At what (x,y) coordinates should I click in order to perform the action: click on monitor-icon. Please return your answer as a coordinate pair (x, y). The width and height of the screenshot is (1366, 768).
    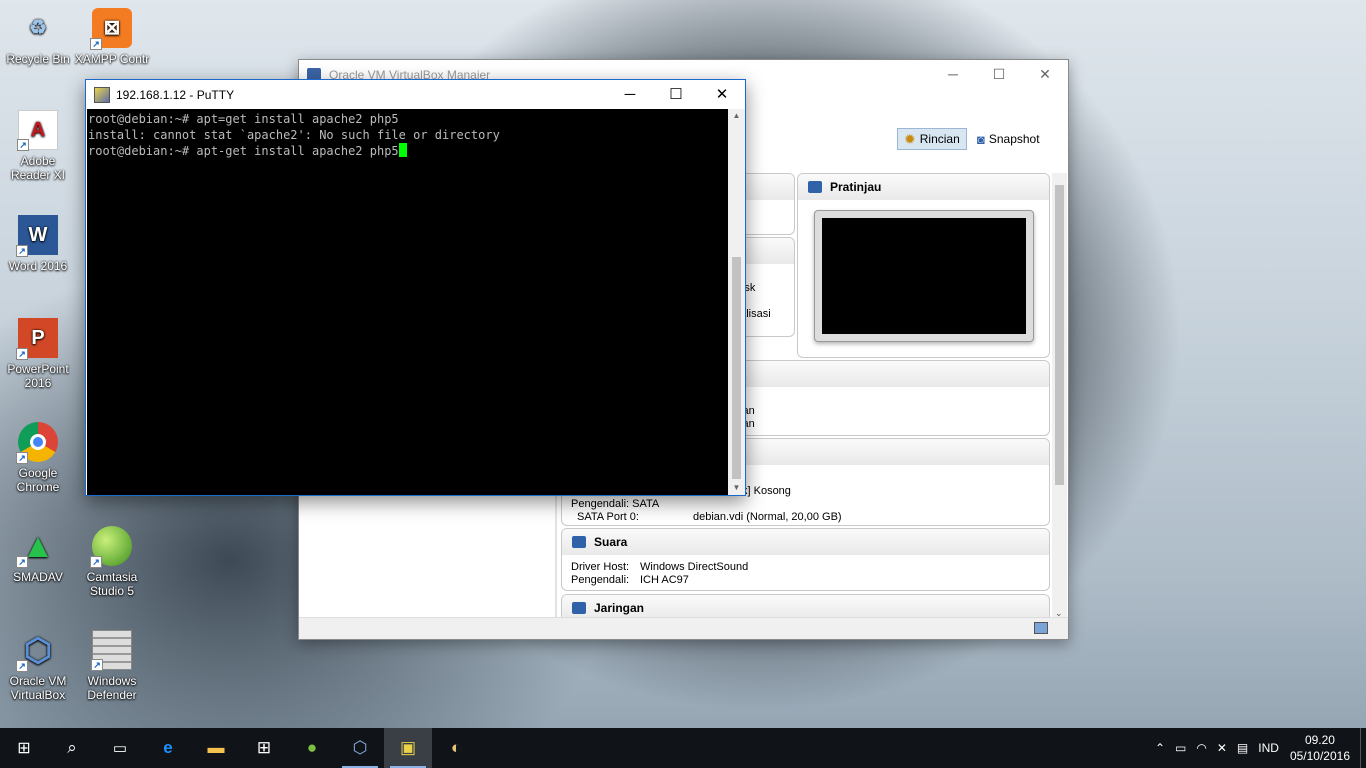
    Looking at the image, I should click on (815, 187).